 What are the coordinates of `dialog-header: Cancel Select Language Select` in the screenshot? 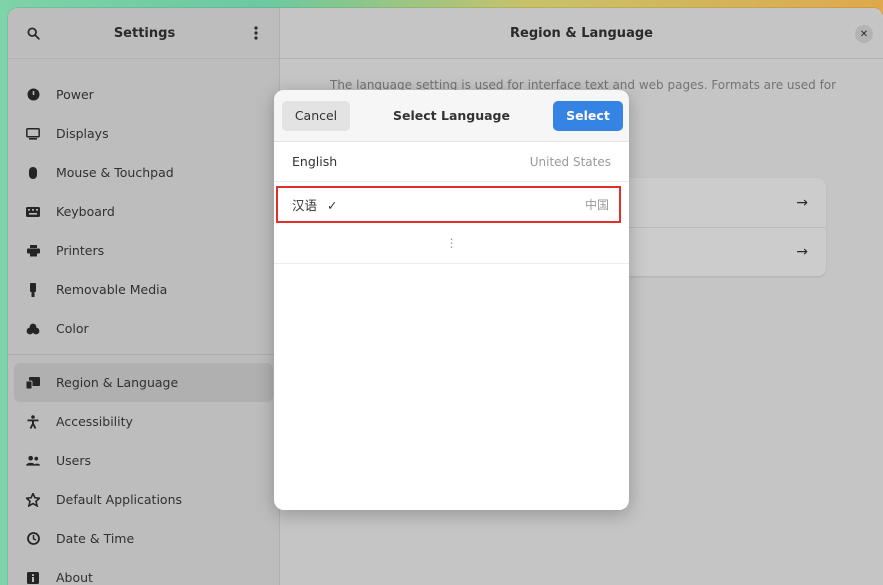 It's located at (451, 116).